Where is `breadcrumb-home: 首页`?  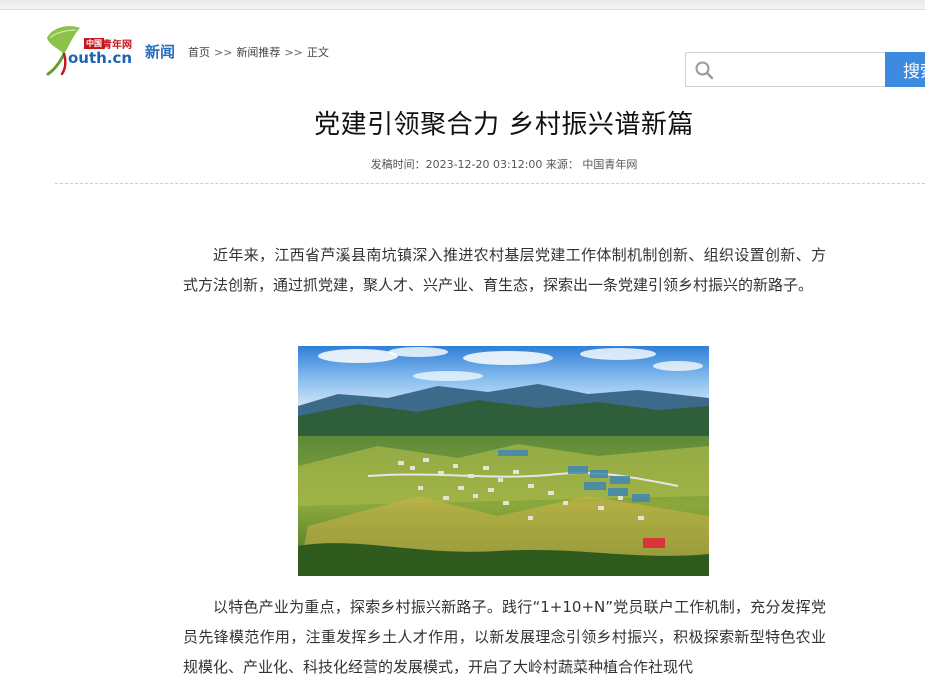
breadcrumb-home: 首页 is located at coordinates (199, 52).